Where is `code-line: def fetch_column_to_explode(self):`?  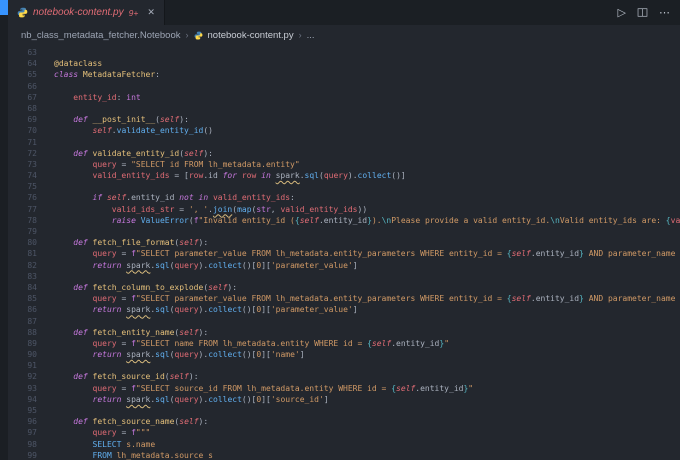
code-line: def fetch_column_to_explode(self): is located at coordinates (367, 287).